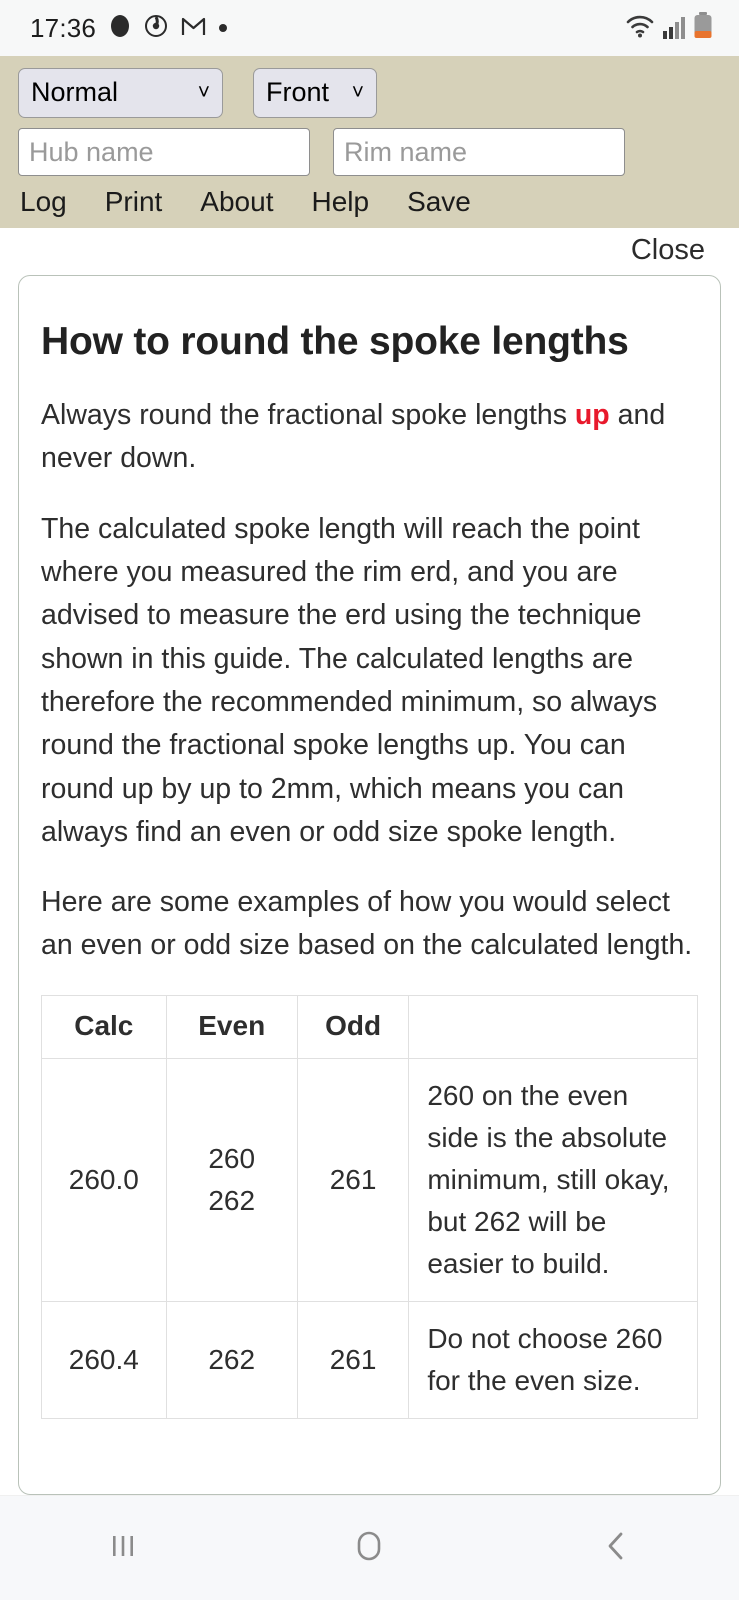 This screenshot has width=739, height=1600. I want to click on menu-item-print: Print, so click(134, 202).